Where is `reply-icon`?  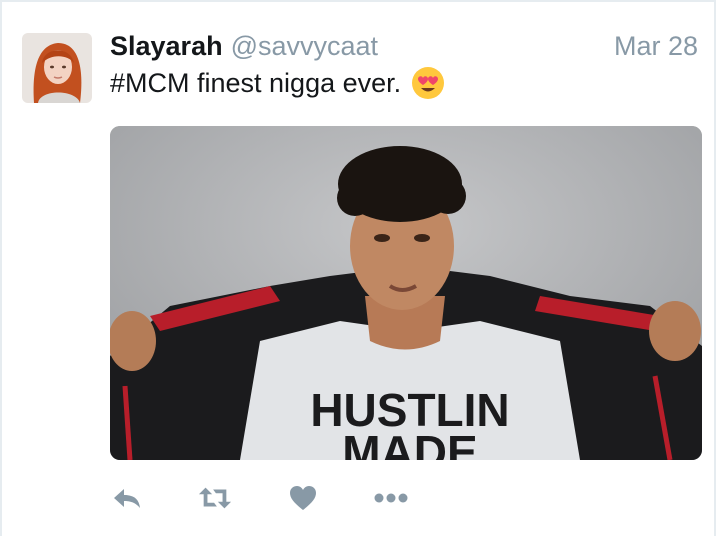
reply-icon is located at coordinates (127, 498).